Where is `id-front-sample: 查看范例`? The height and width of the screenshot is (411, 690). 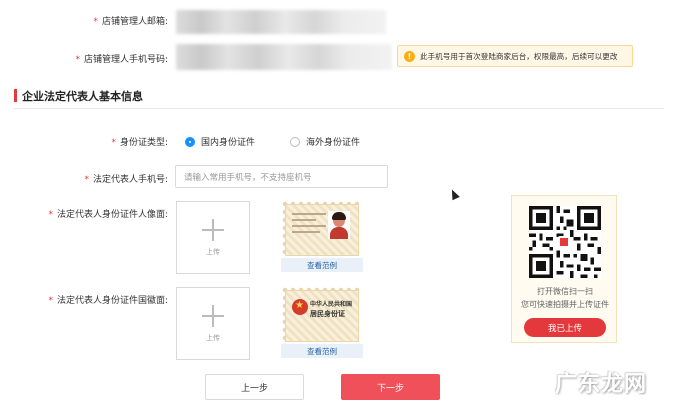
id-front-sample: 查看范例 is located at coordinates (322, 236).